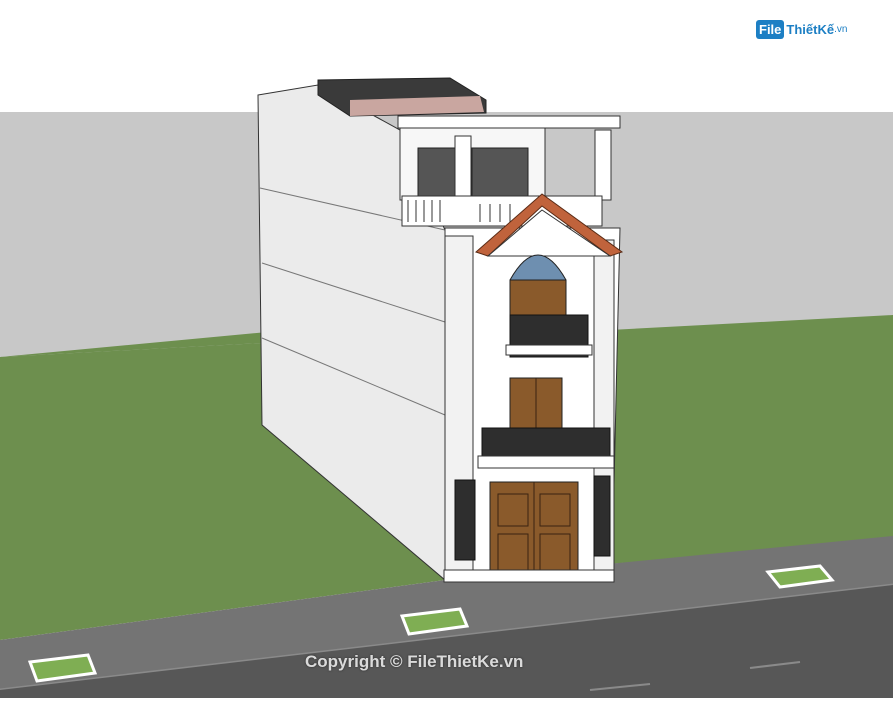 This screenshot has width=893, height=703. Describe the element at coordinates (770, 29) in the screenshot. I see `file-logo-icon: File` at that location.